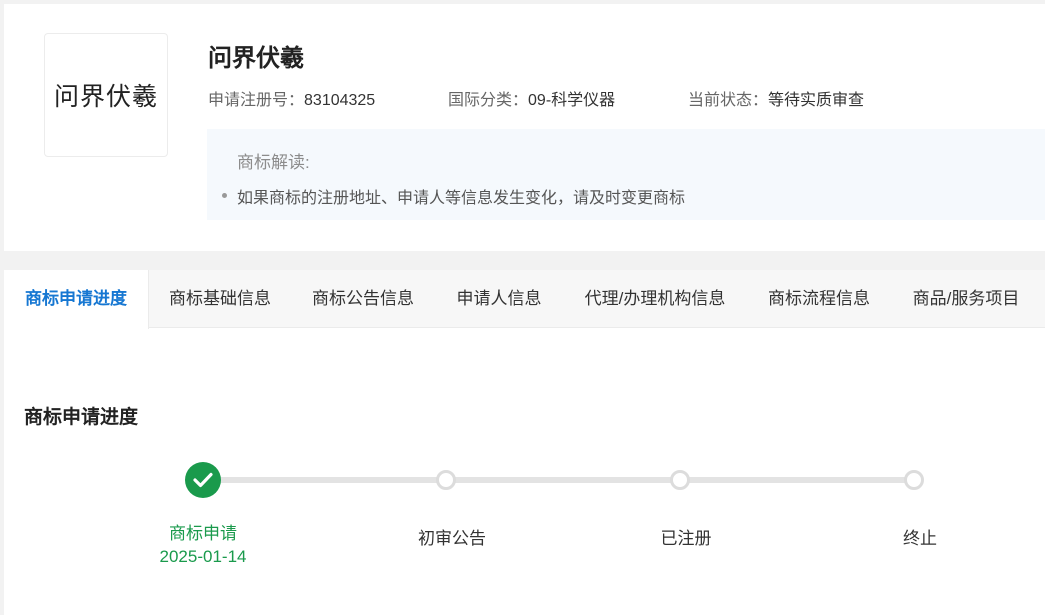 The image size is (1045, 615). I want to click on step-label-terminated: 终止, so click(920, 538).